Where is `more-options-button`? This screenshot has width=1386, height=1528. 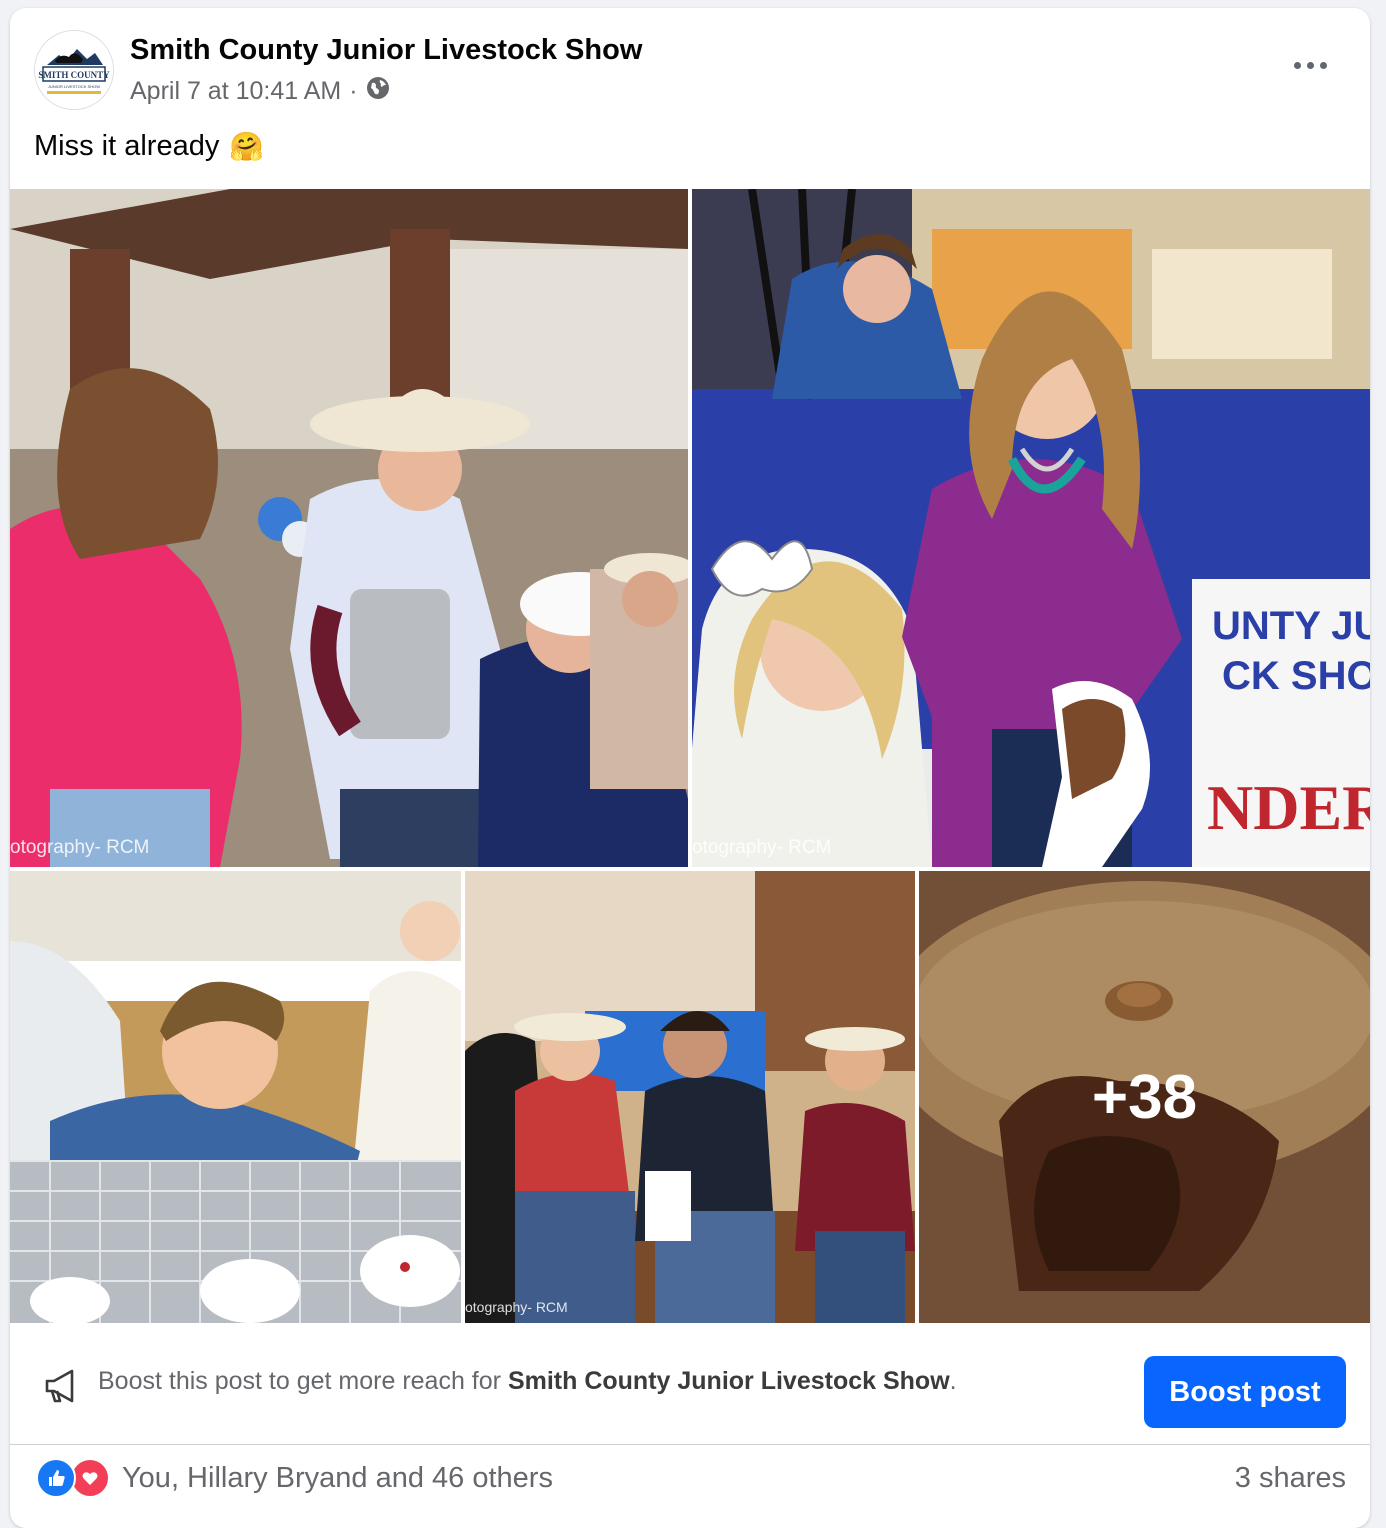
more-options-button is located at coordinates (1310, 65).